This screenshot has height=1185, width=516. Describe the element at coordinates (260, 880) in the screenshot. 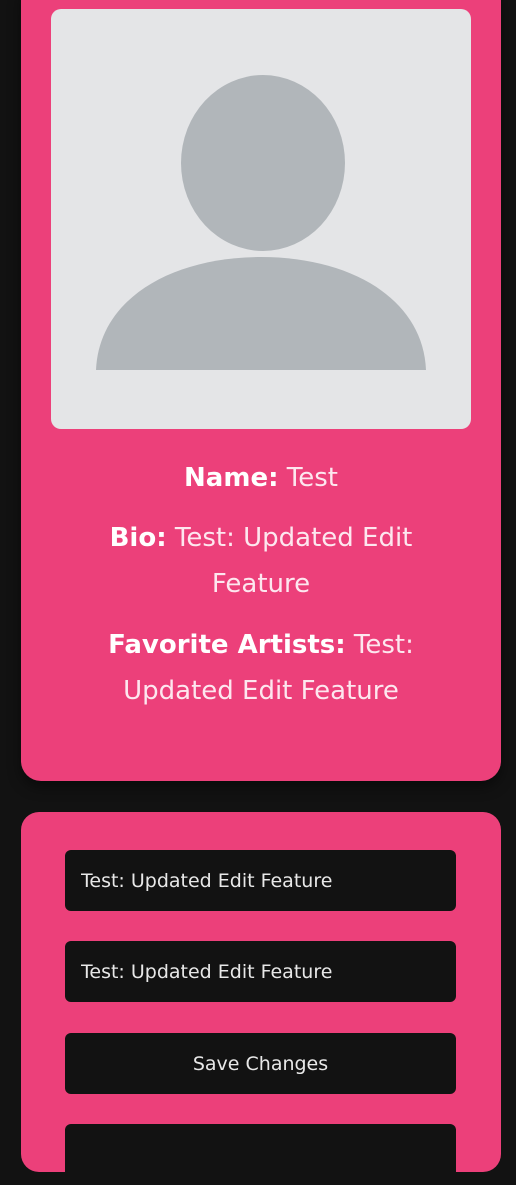

I see `bio-input` at that location.